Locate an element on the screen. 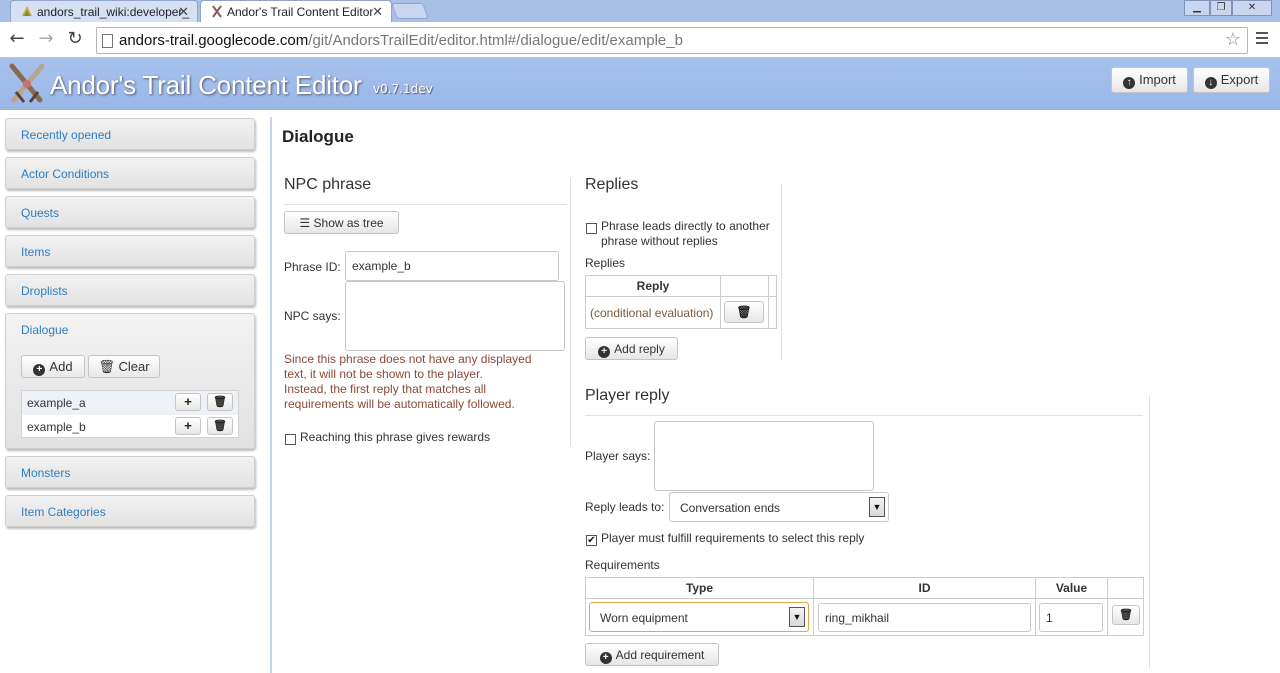  action-cell: 🗑 is located at coordinates (1125, 617).